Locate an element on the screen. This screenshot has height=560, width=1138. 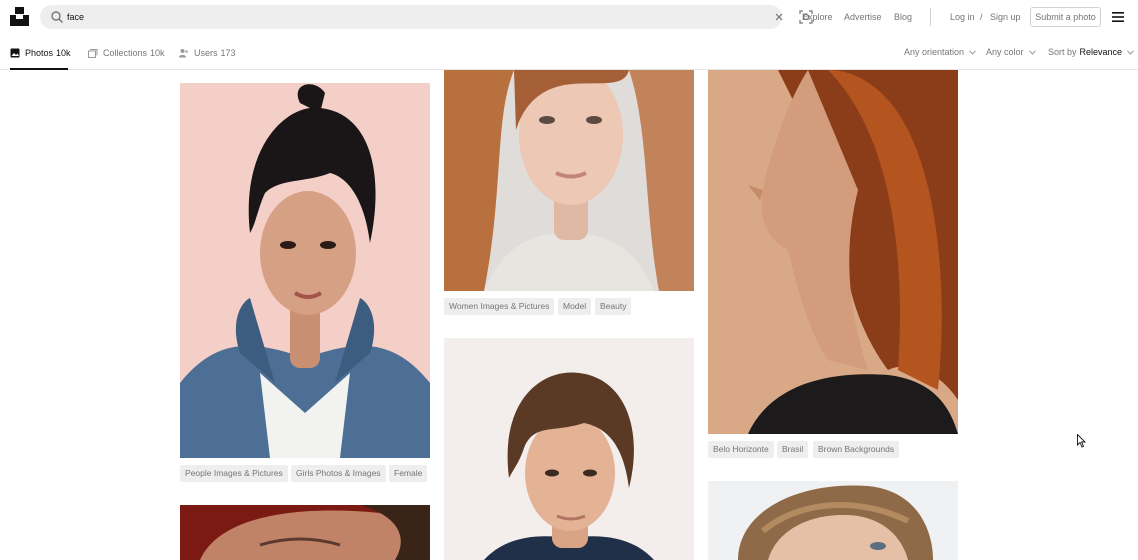
tab-photos-label: Photos is located at coordinates (39, 52).